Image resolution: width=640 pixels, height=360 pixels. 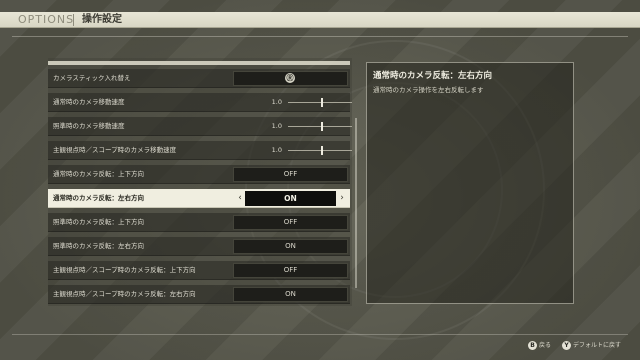 What do you see at coordinates (200, 126) in the screenshot?
I see `setting-row-aim-camera-speed: 照準時のカメラ移動速度 1.0` at bounding box center [200, 126].